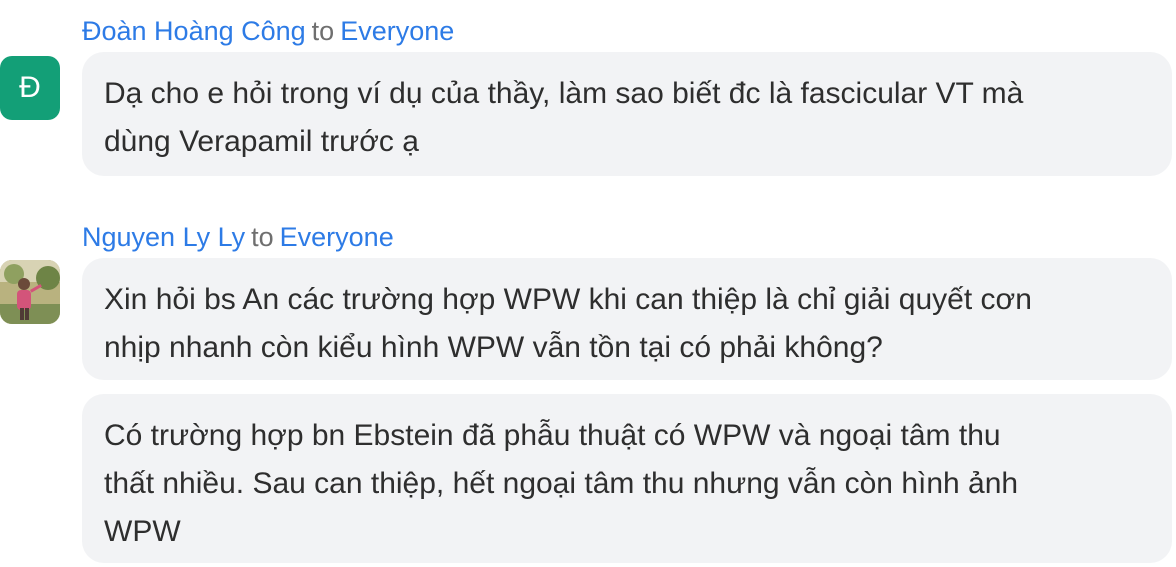 The width and height of the screenshot is (1176, 567). I want to click on message-header: Đoàn Hoàng Công to Everyone, so click(268, 31).